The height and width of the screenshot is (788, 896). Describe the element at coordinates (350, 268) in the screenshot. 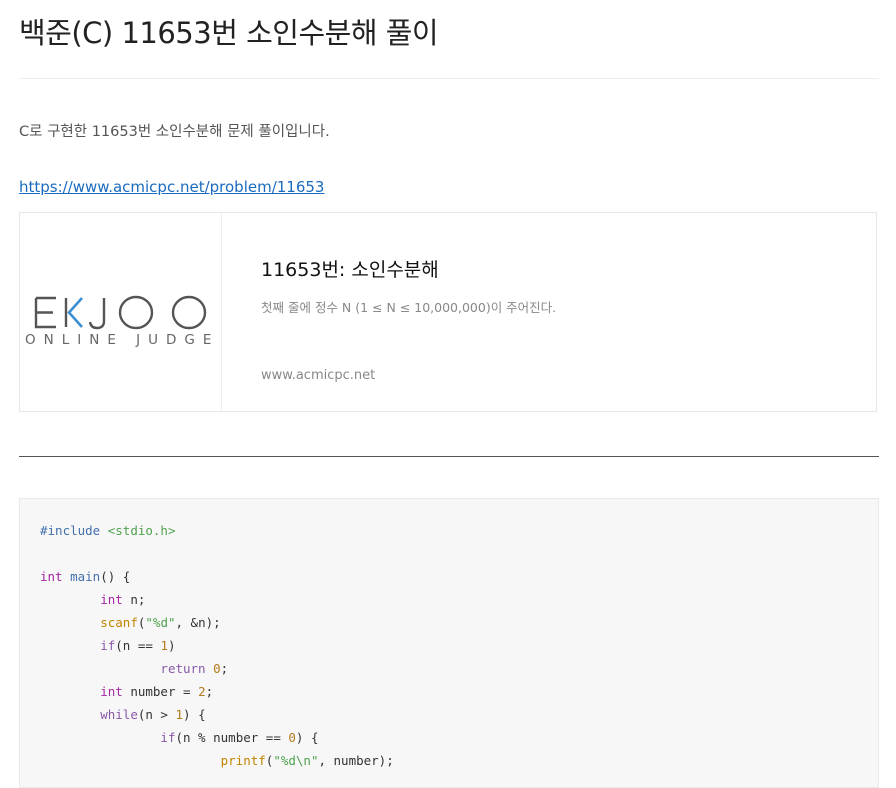

I see `preview-title: 11653번: 소인수분해` at that location.